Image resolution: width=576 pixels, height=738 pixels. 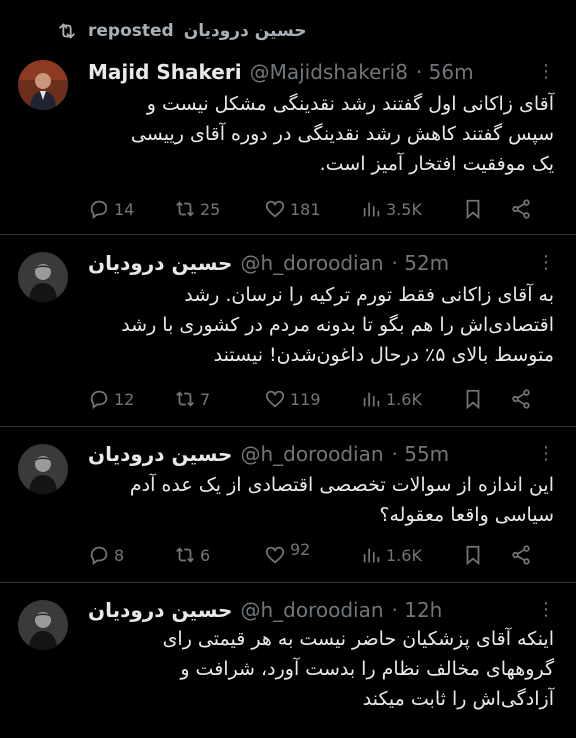 I want to click on repost-count: 7, so click(x=205, y=399).